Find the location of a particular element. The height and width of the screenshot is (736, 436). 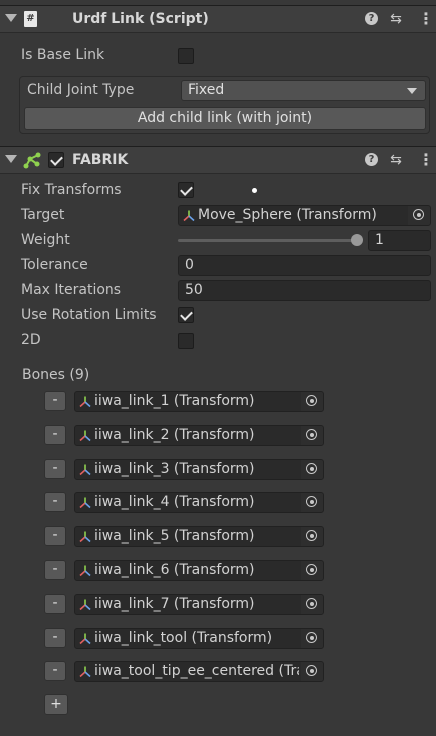

fix-transforms-checkbox is located at coordinates (186, 190).